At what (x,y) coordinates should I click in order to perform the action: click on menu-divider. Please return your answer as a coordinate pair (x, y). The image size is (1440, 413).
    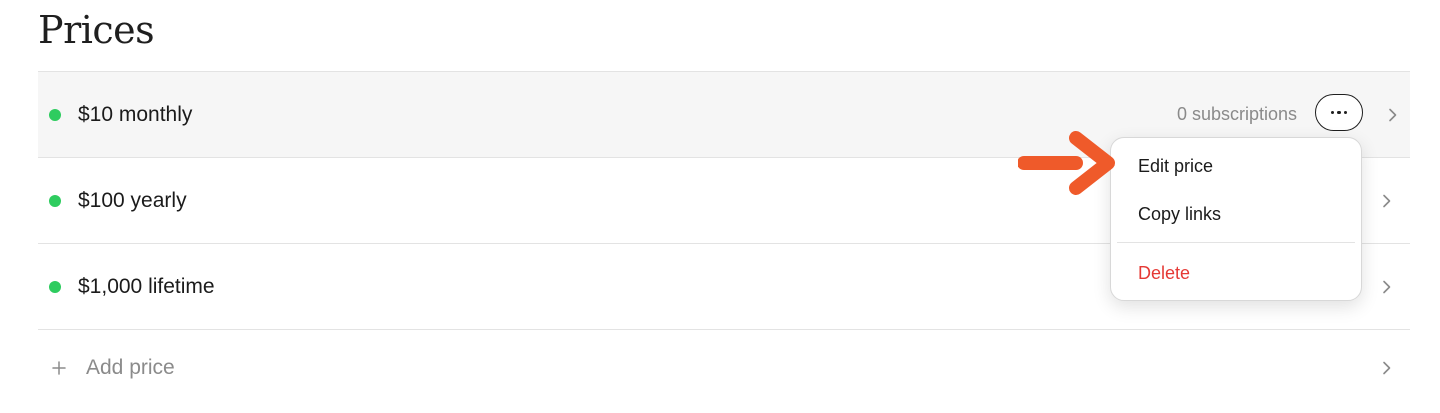
    Looking at the image, I should click on (1236, 242).